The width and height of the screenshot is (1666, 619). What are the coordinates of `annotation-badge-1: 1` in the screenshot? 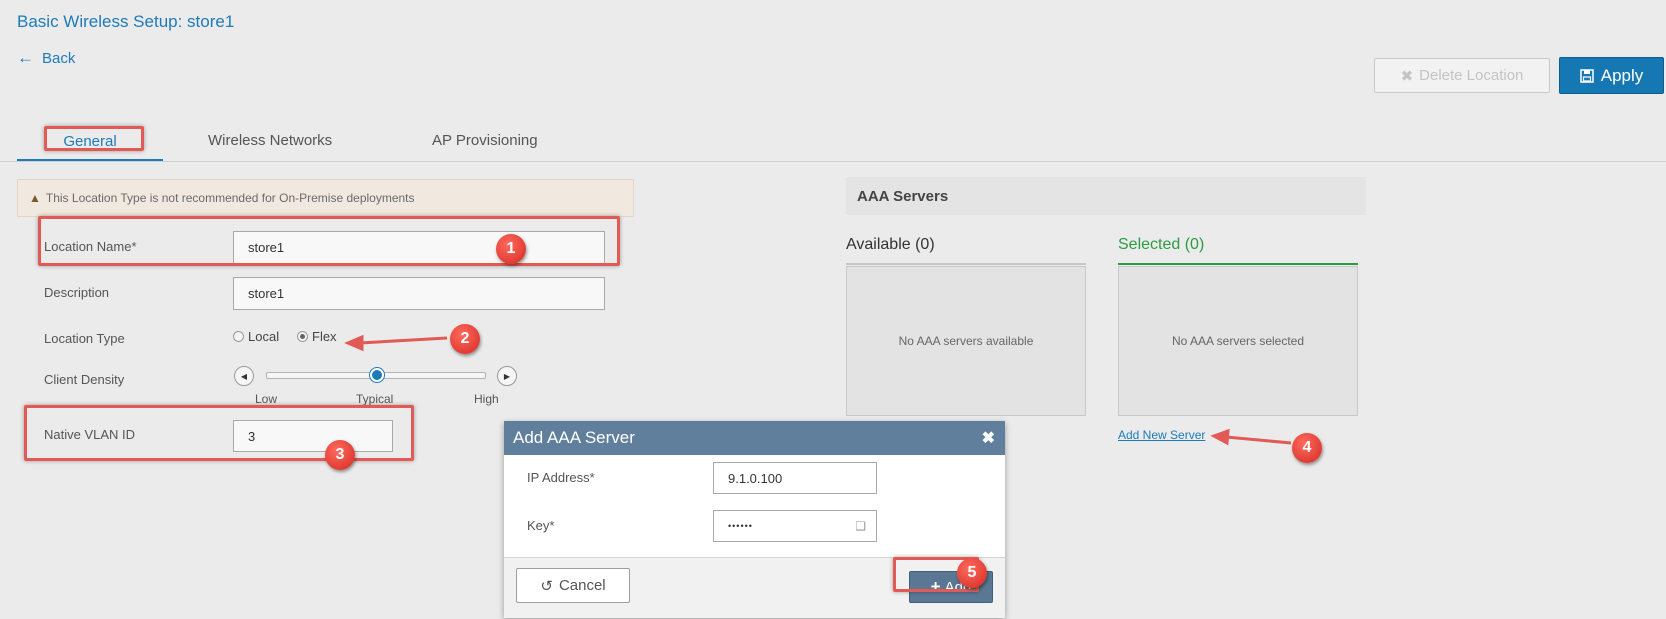 It's located at (511, 249).